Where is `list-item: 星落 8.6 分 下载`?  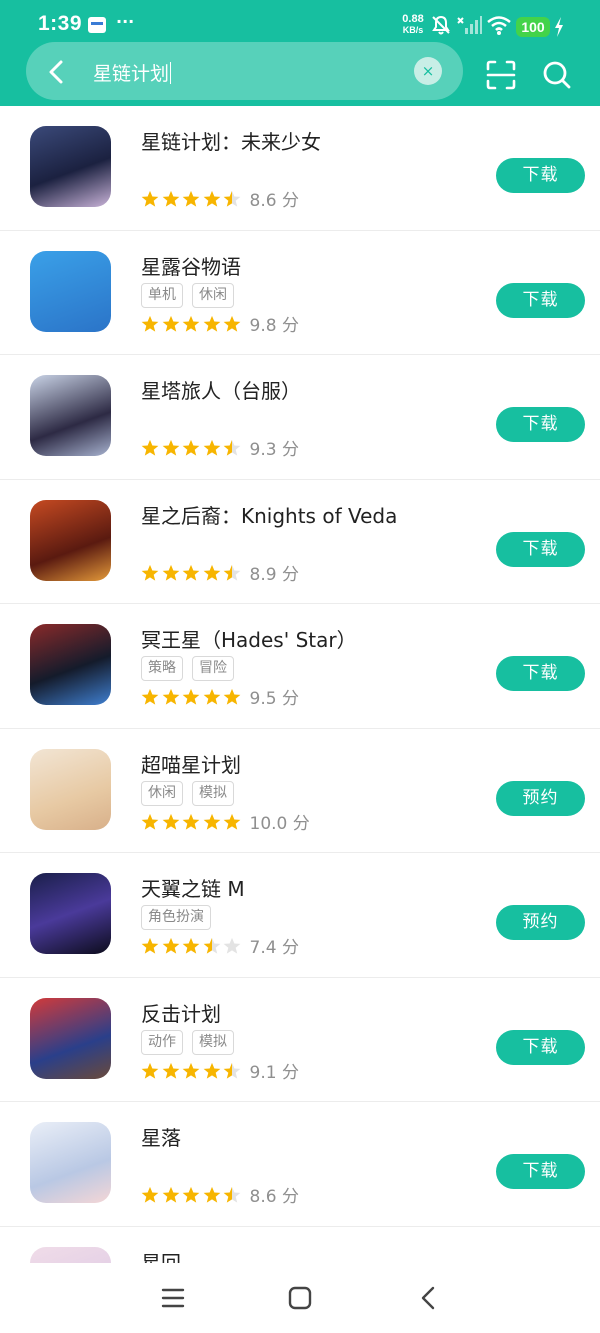 list-item: 星落 8.6 分 下载 is located at coordinates (300, 1164).